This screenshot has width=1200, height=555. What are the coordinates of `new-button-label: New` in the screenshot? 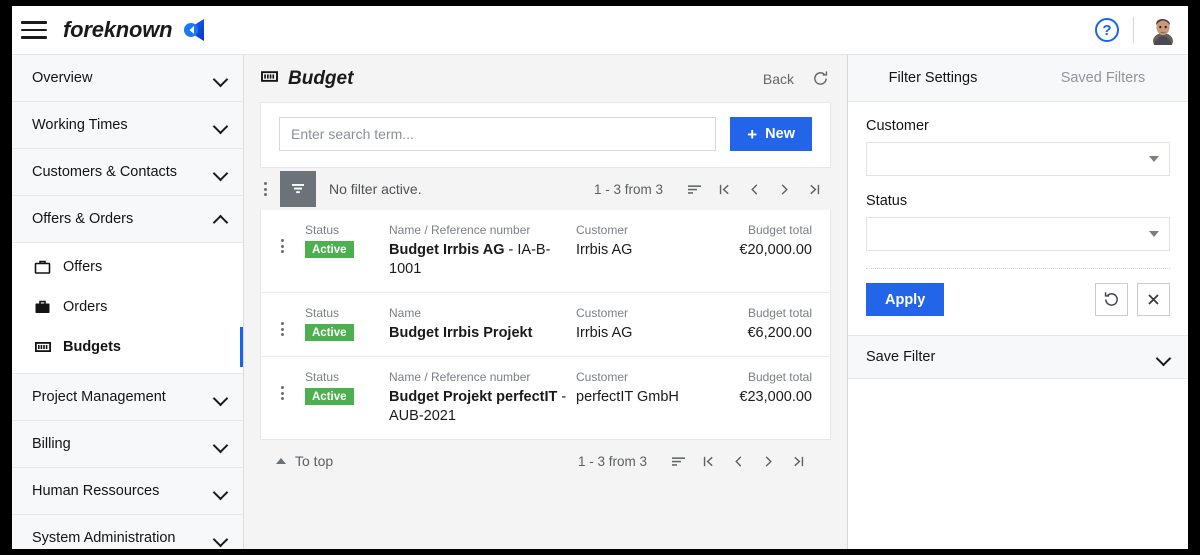 It's located at (780, 134).